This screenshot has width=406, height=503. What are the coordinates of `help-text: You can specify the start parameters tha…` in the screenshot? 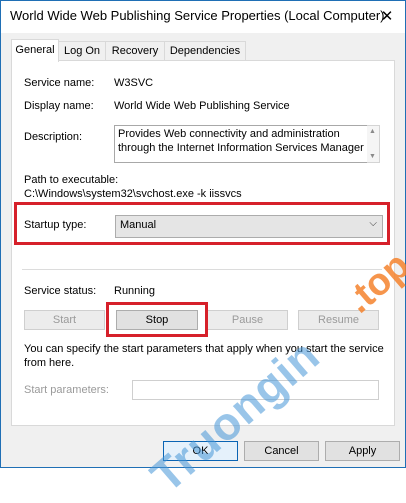 It's located at (204, 356).